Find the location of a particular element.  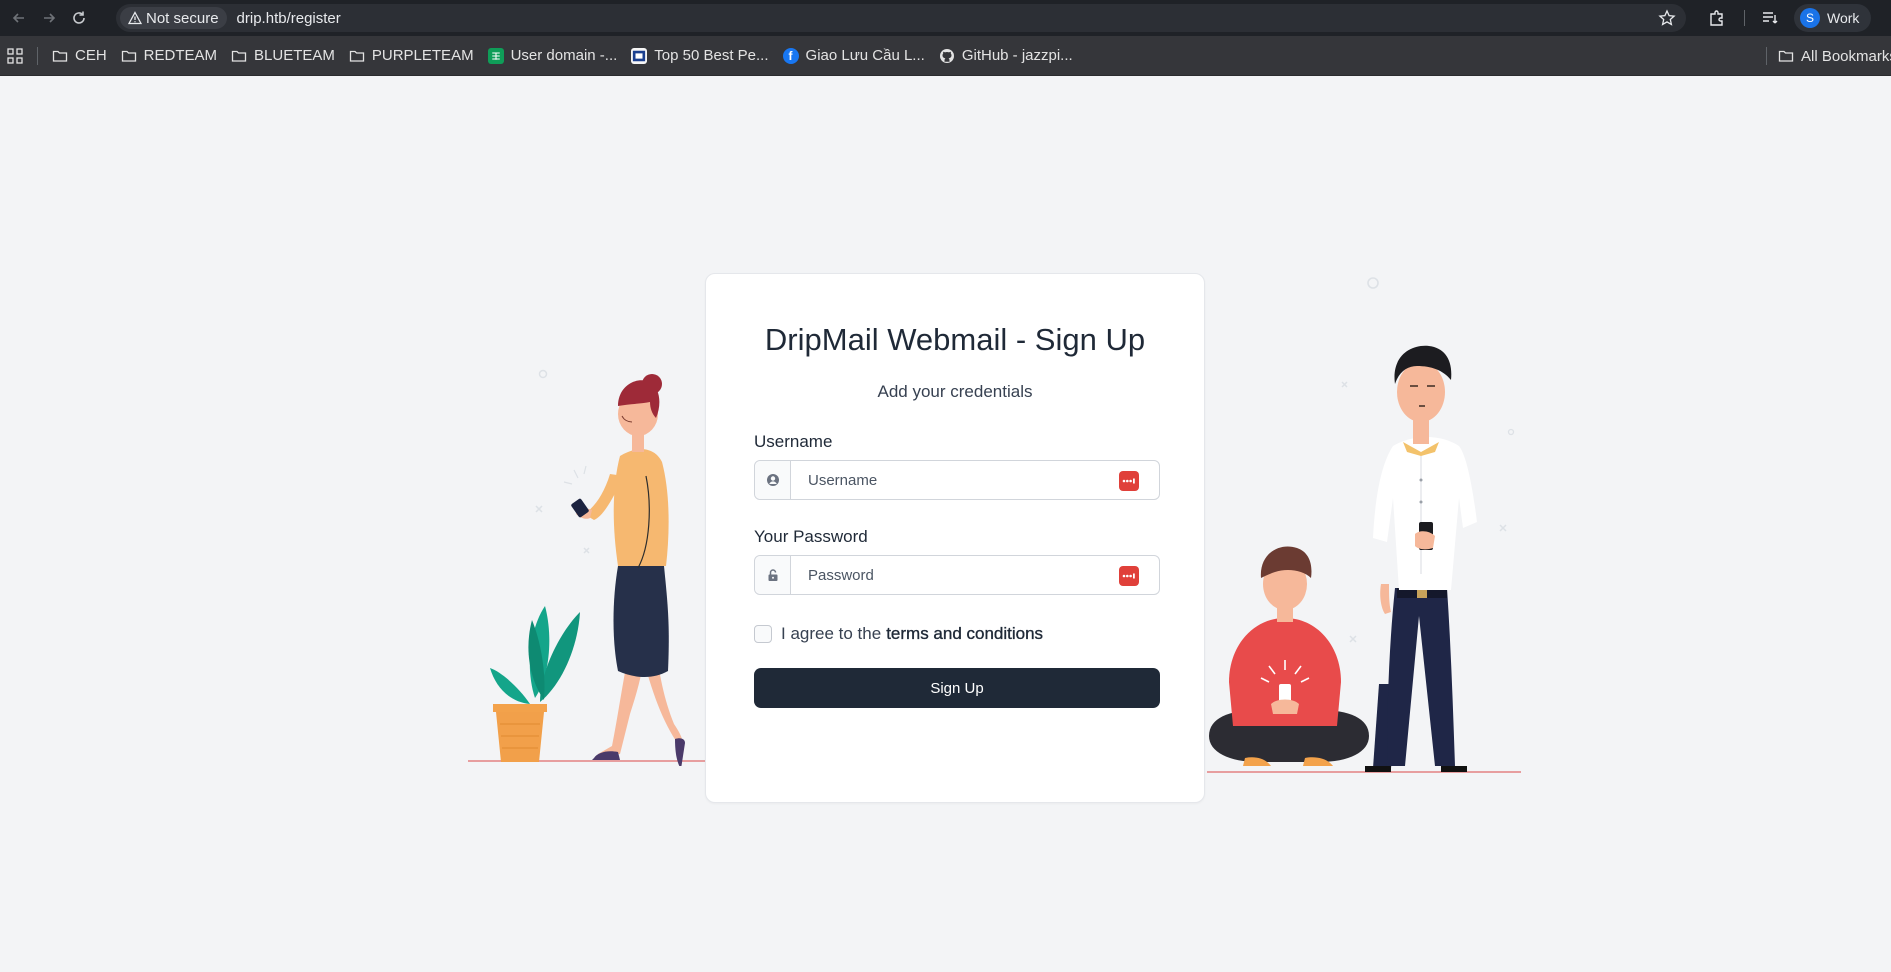

username-field is located at coordinates (957, 480).